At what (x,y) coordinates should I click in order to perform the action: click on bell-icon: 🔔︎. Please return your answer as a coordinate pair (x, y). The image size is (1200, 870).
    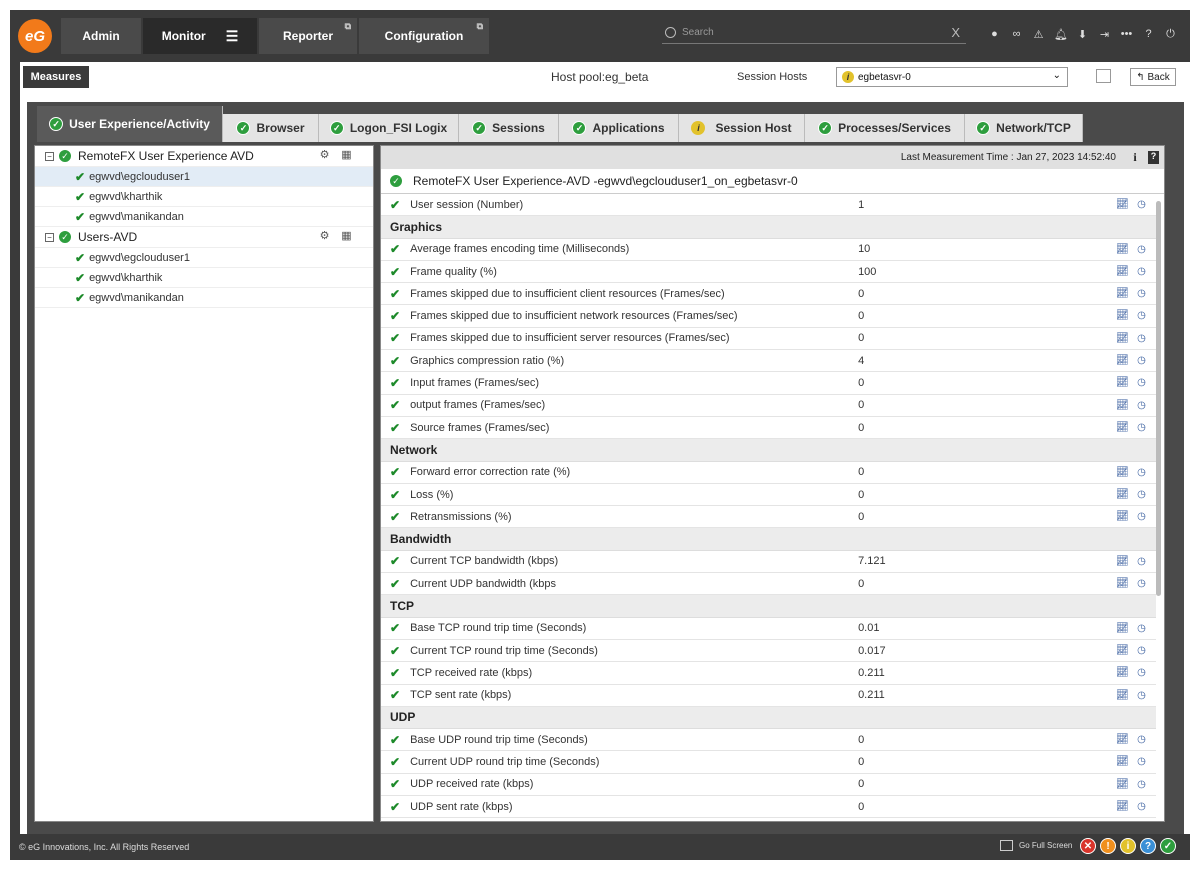
    Looking at the image, I should click on (1061, 34).